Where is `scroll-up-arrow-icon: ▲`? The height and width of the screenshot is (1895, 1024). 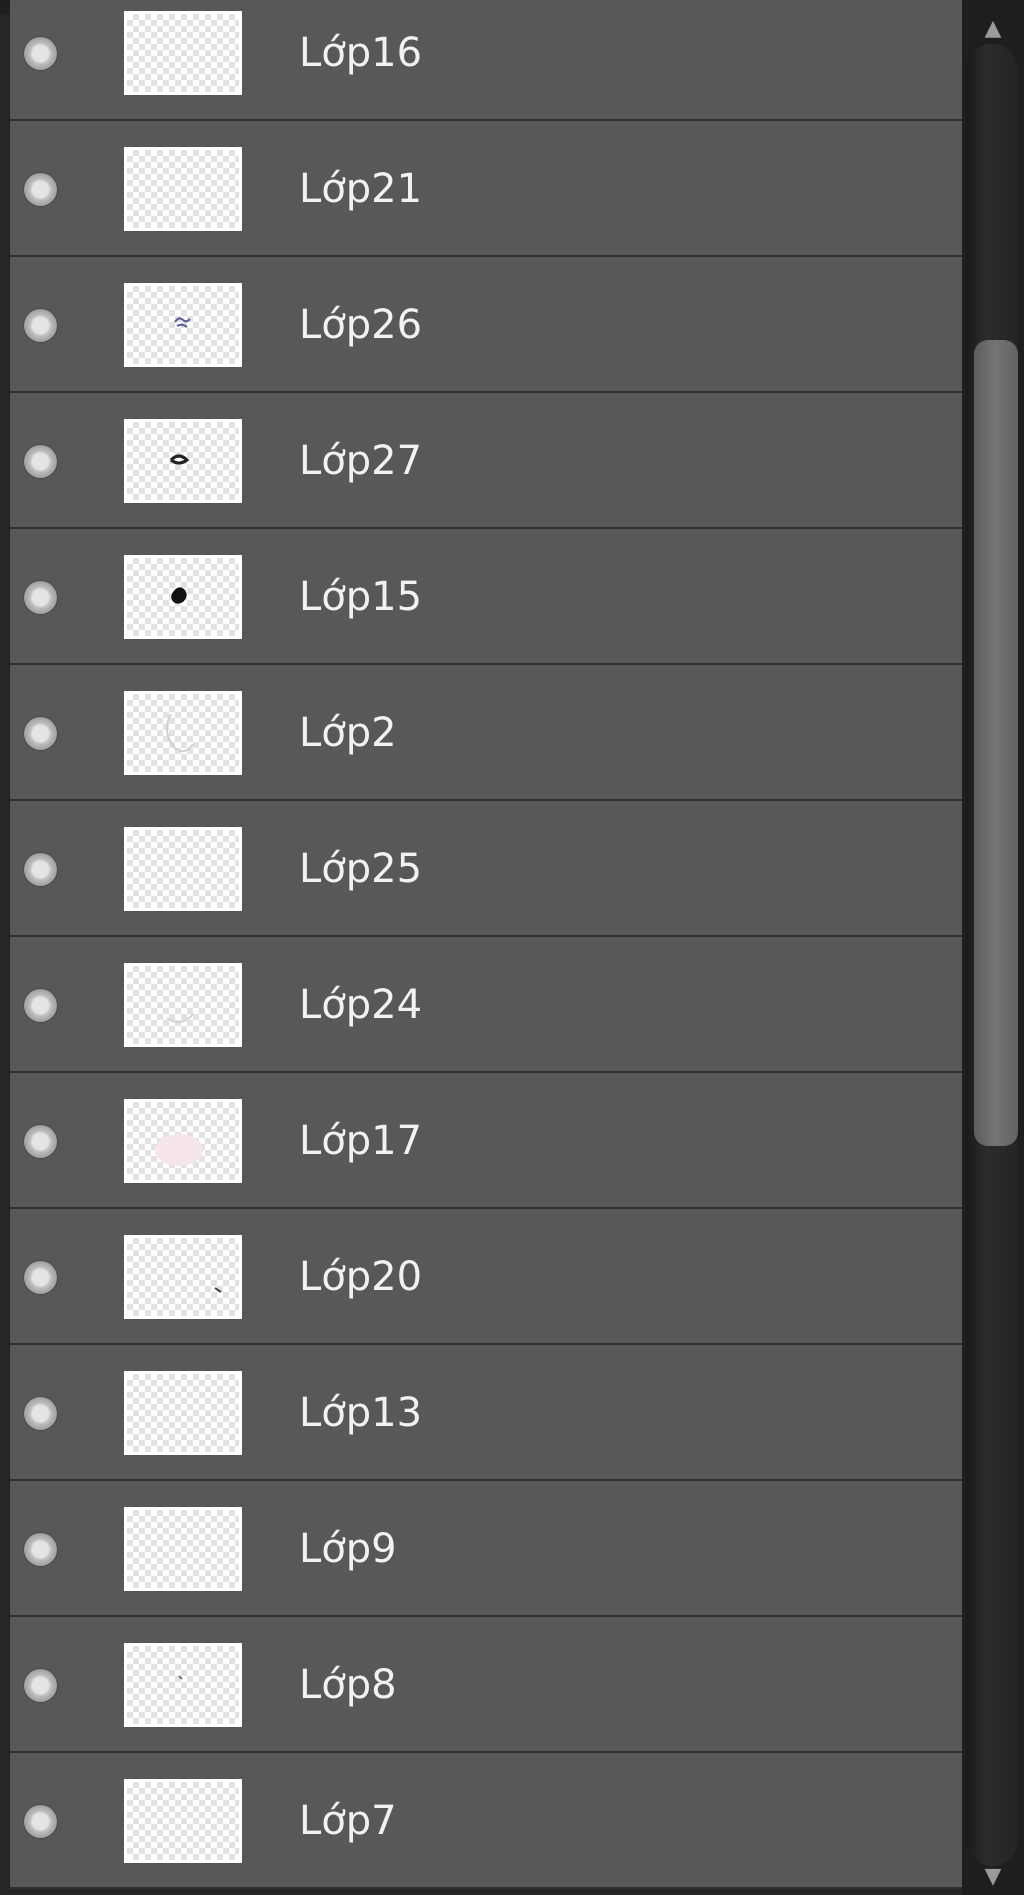 scroll-up-arrow-icon: ▲ is located at coordinates (993, 29).